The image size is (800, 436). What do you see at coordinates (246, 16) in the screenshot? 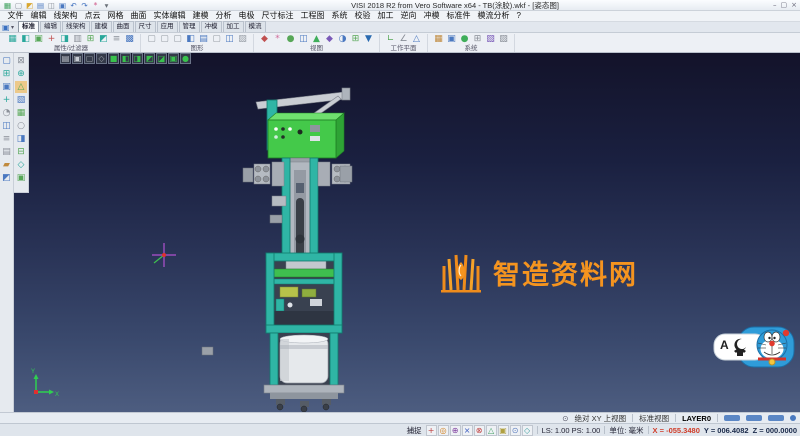
I see `menu-item: 电极` at bounding box center [246, 16].